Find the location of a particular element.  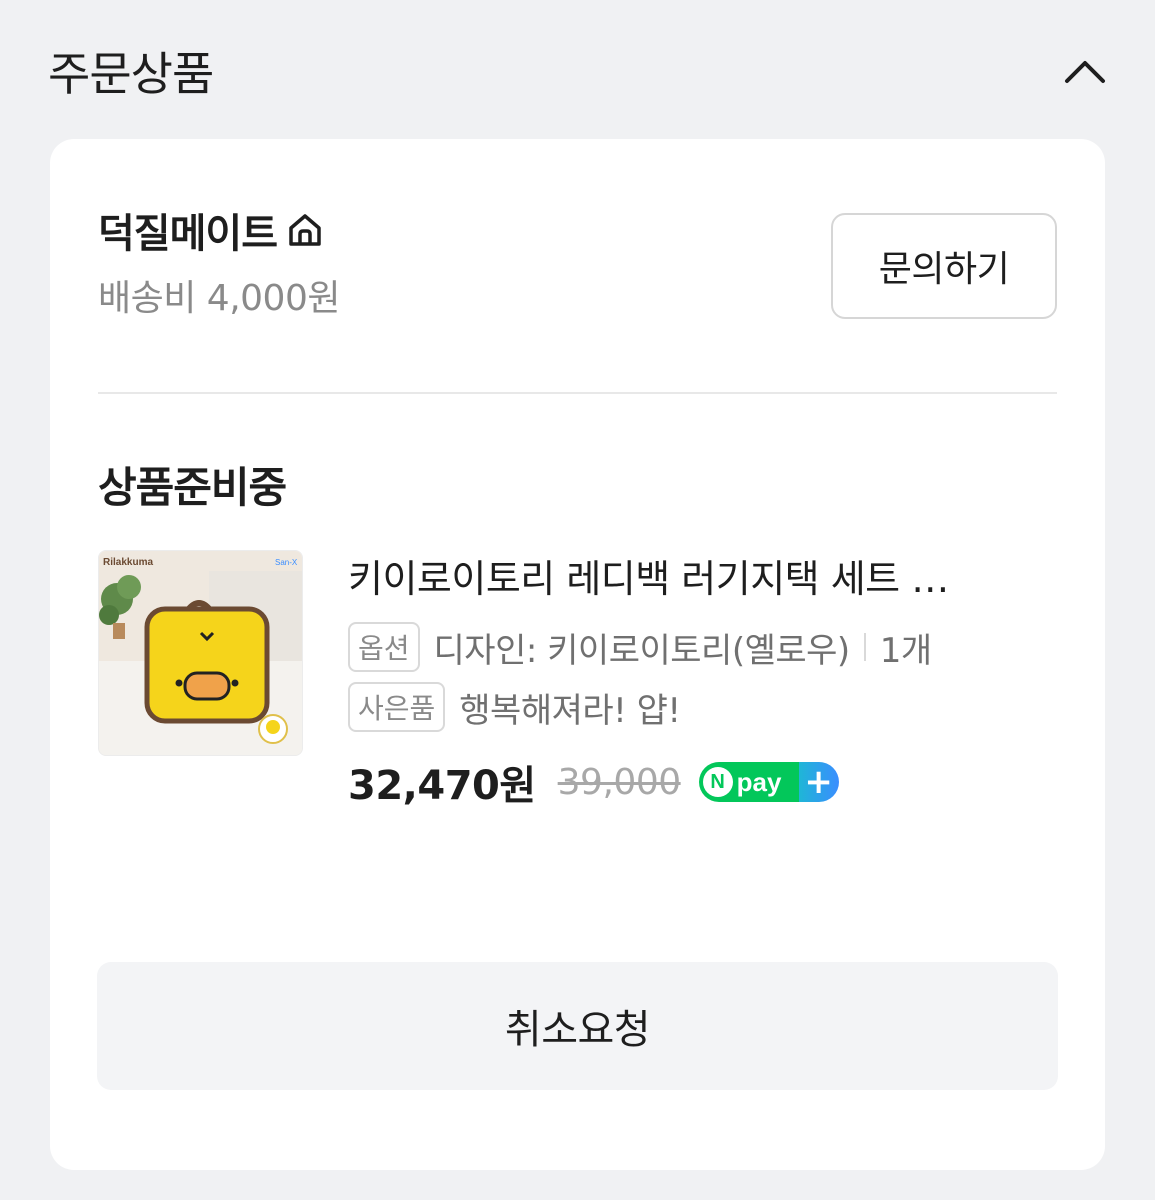

order-status: 상품준비중 is located at coordinates (192, 487).